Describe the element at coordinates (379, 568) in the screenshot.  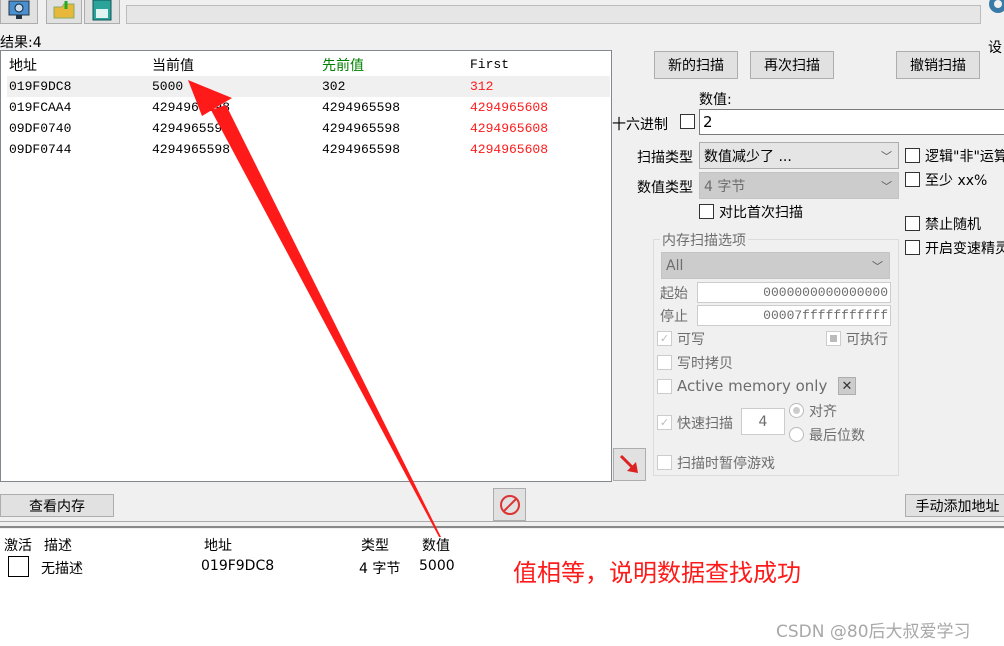
I see `ct-type: 4 字节` at that location.